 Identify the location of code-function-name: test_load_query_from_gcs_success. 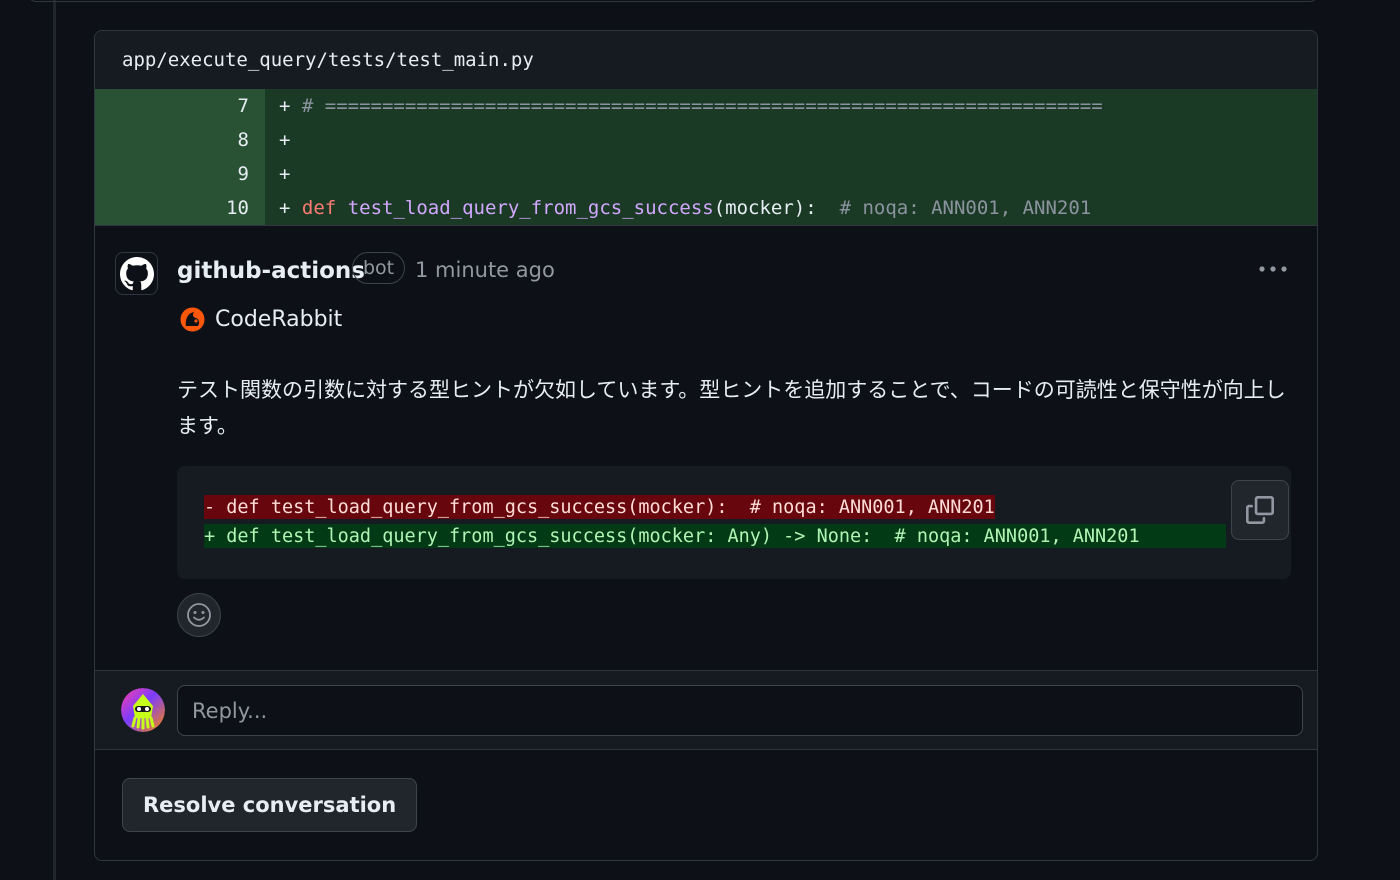
(530, 208).